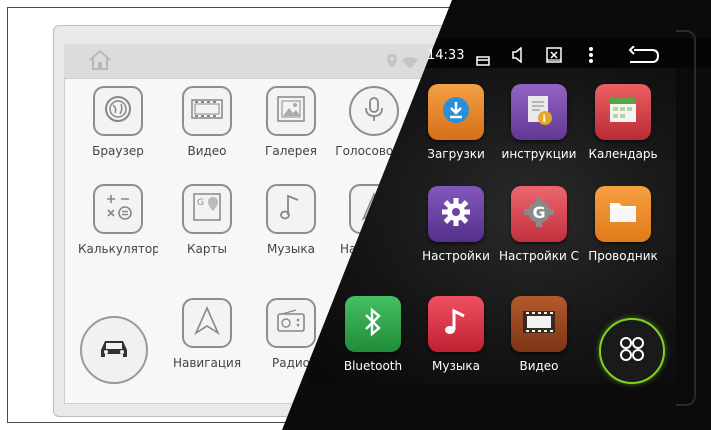 This screenshot has width=711, height=430. I want to click on gear-icon, so click(456, 214).